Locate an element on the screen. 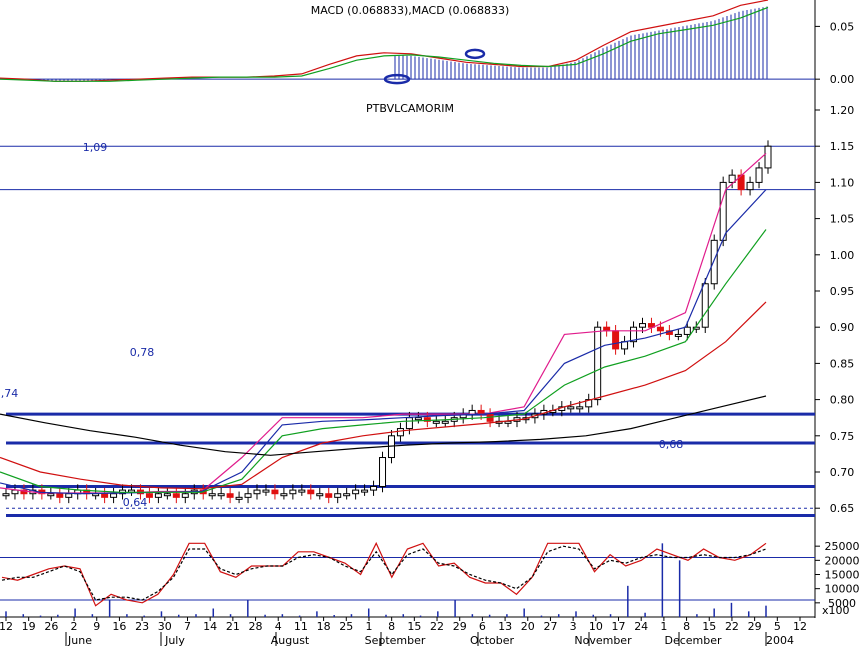 The width and height of the screenshot is (867, 646). x-tick-label: 30 is located at coordinates (165, 626).